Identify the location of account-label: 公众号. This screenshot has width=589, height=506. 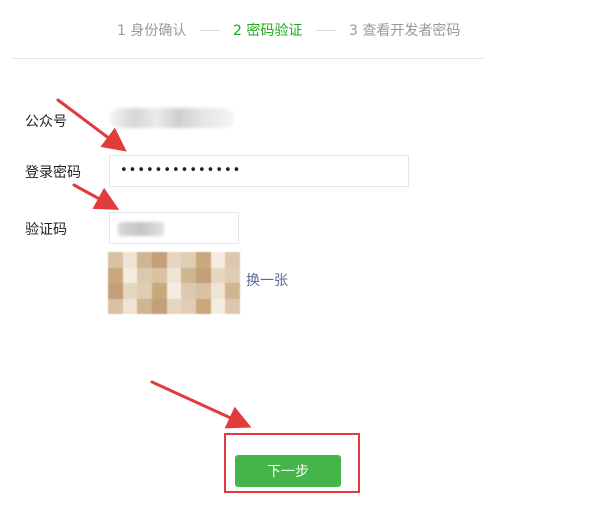
(46, 122).